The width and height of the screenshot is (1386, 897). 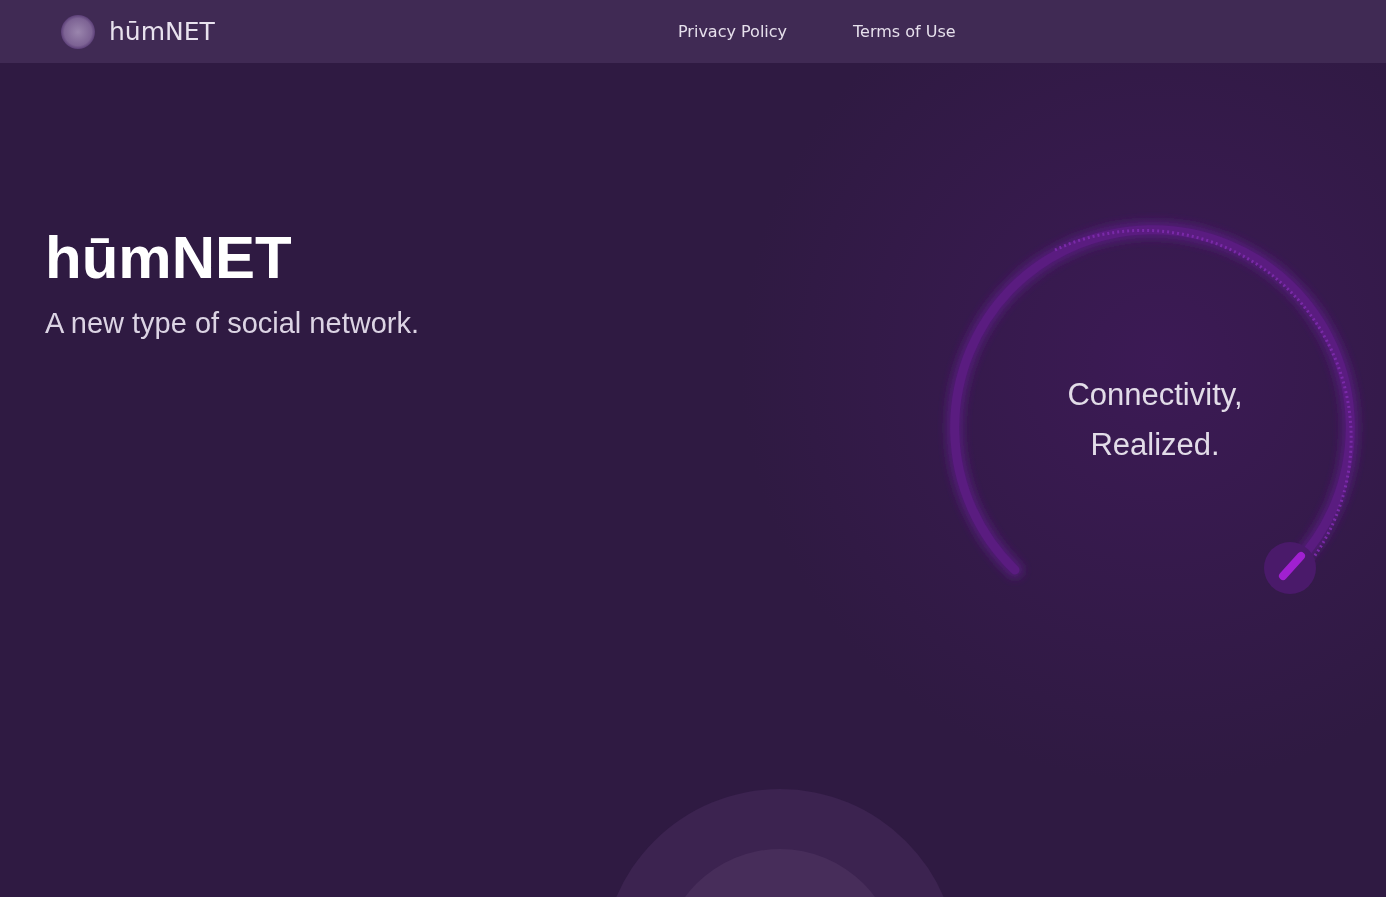 I want to click on slogan-line: Realized., so click(x=1155, y=445).